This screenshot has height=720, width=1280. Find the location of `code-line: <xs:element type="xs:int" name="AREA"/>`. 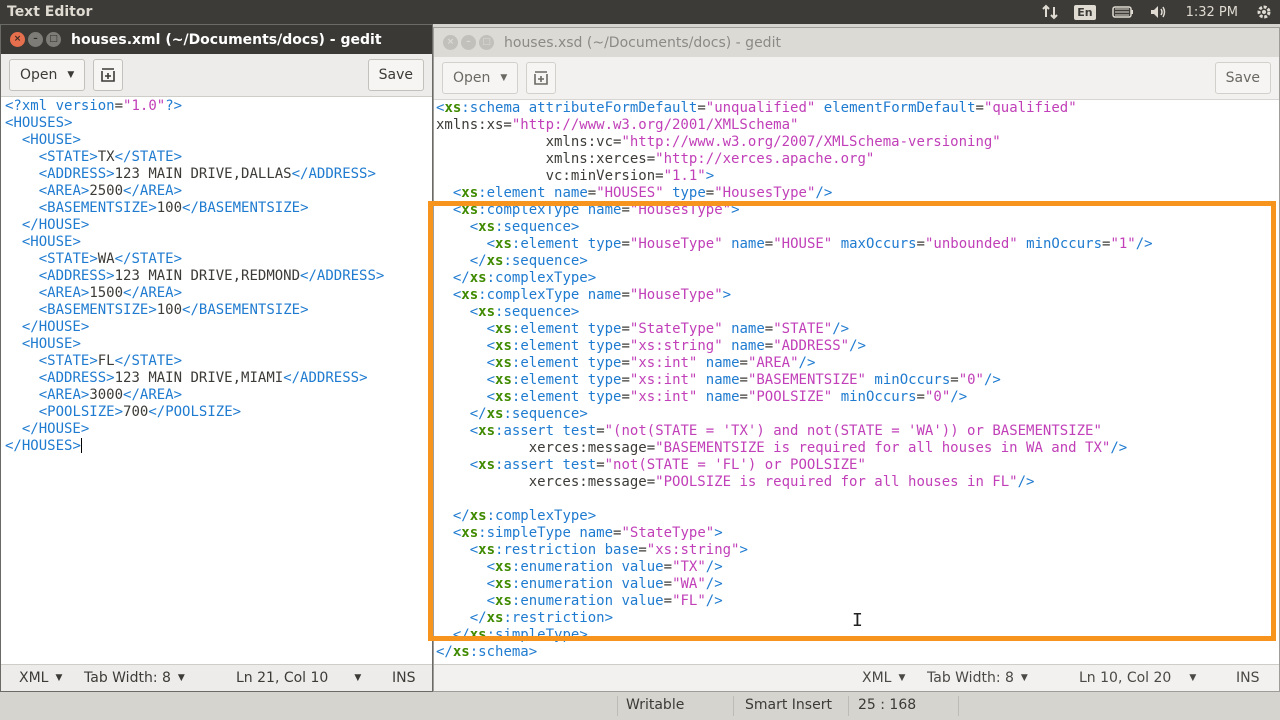

code-line: <xs:element type="xs:int" name="AREA"/> is located at coordinates (651, 363).